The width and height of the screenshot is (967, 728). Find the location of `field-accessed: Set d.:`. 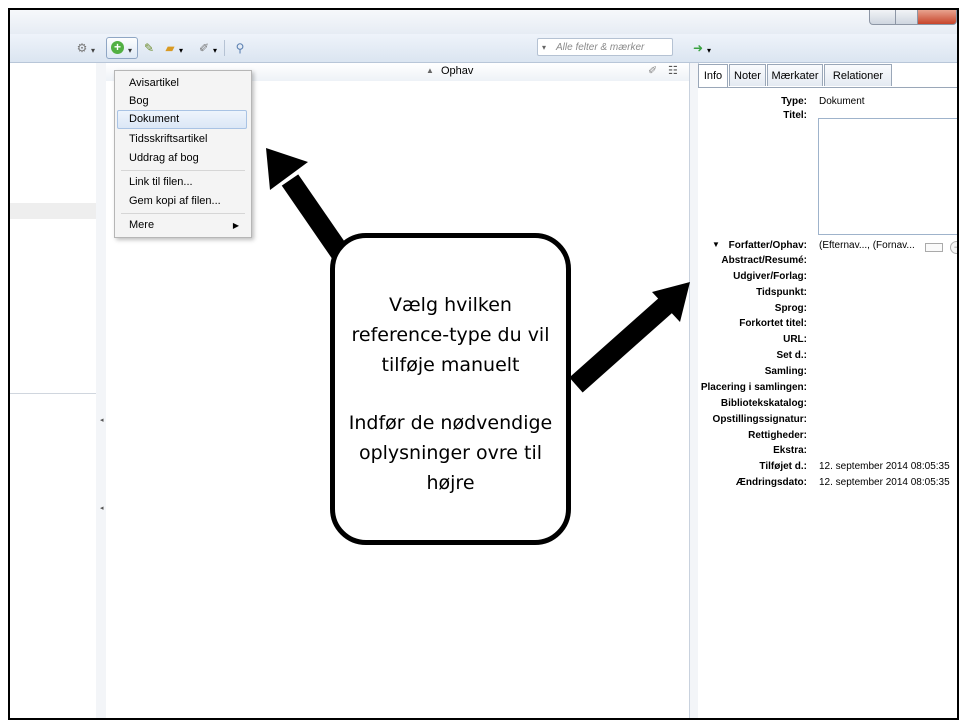

field-accessed: Set d.: is located at coordinates (727, 355).